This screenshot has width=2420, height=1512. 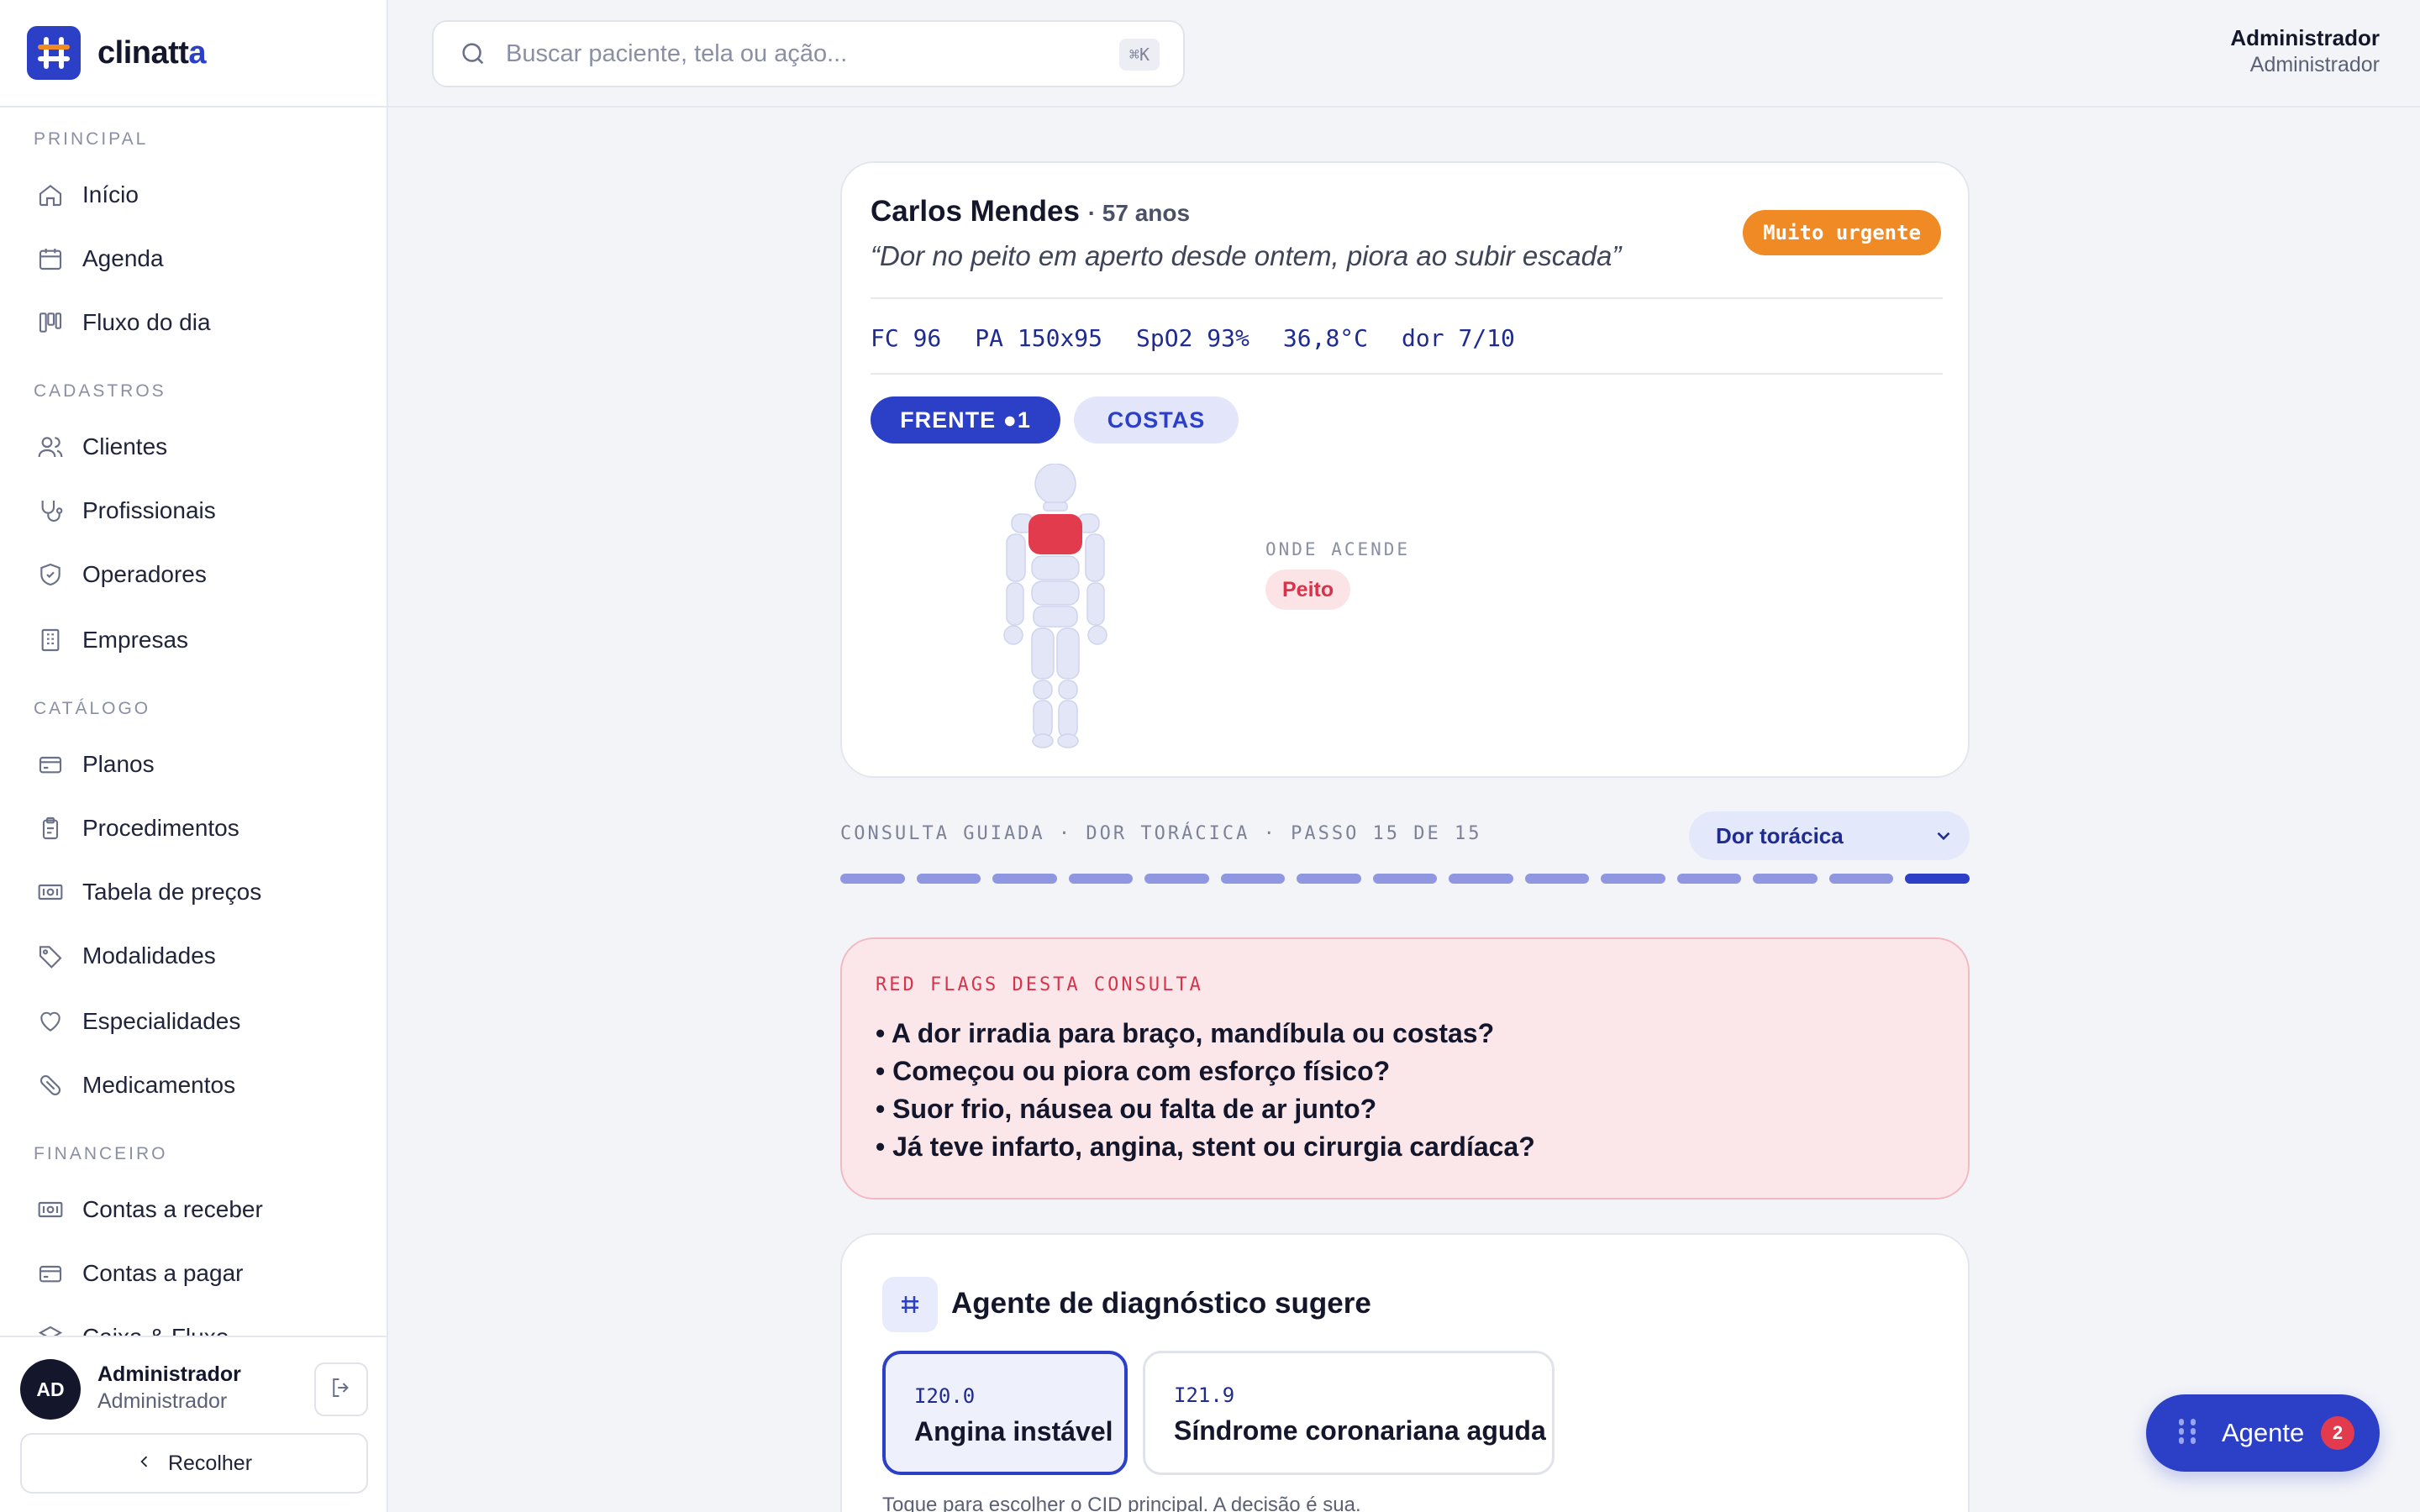 I want to click on search-shortcut-badge: ⌘K, so click(x=1139, y=55).